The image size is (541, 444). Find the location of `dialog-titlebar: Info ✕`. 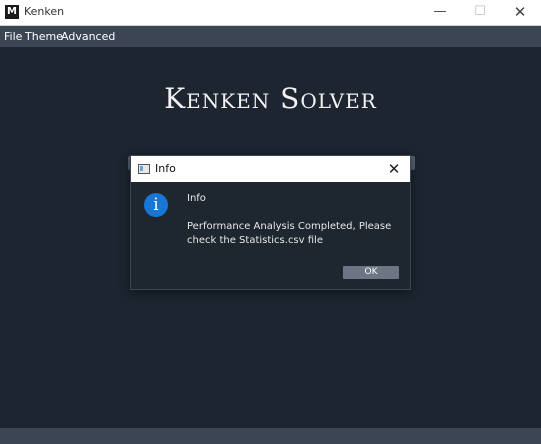

dialog-titlebar: Info ✕ is located at coordinates (270, 169).